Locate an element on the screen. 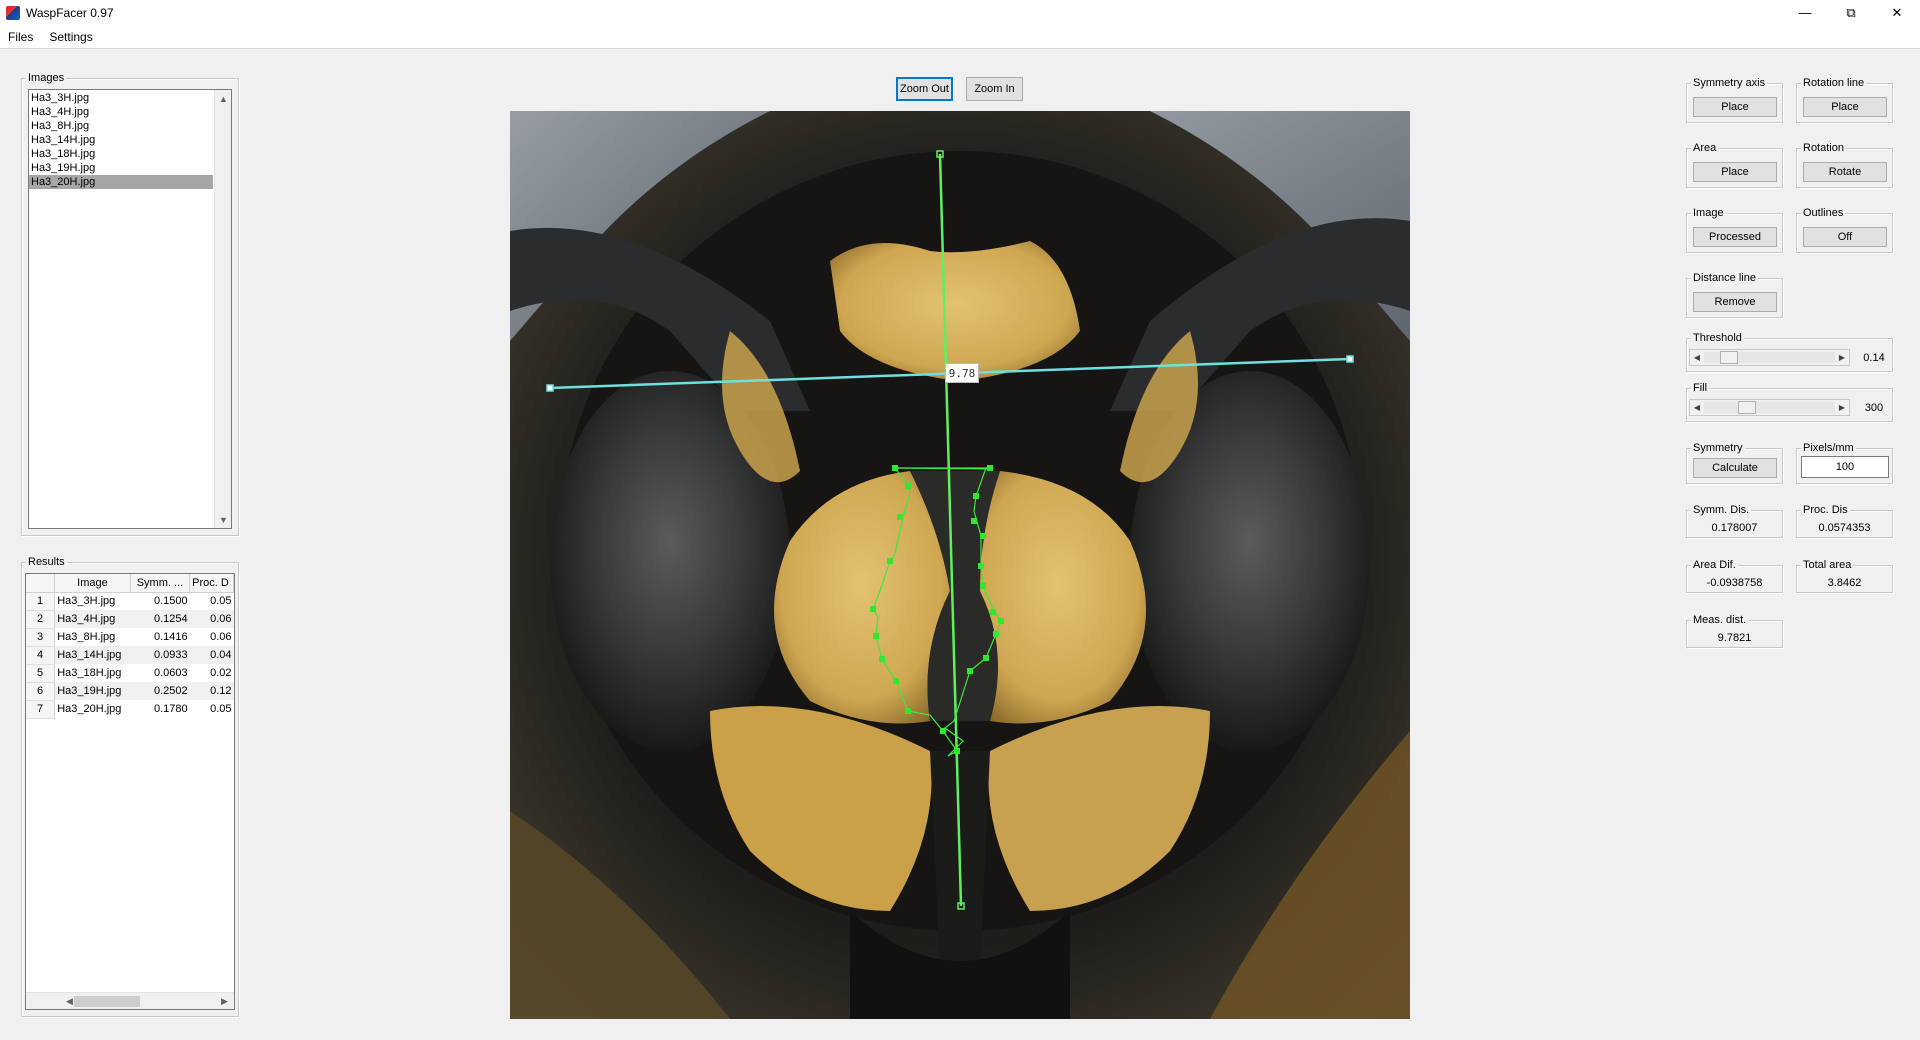  image-list-item: Ha3_18H.jpg is located at coordinates (121, 154).